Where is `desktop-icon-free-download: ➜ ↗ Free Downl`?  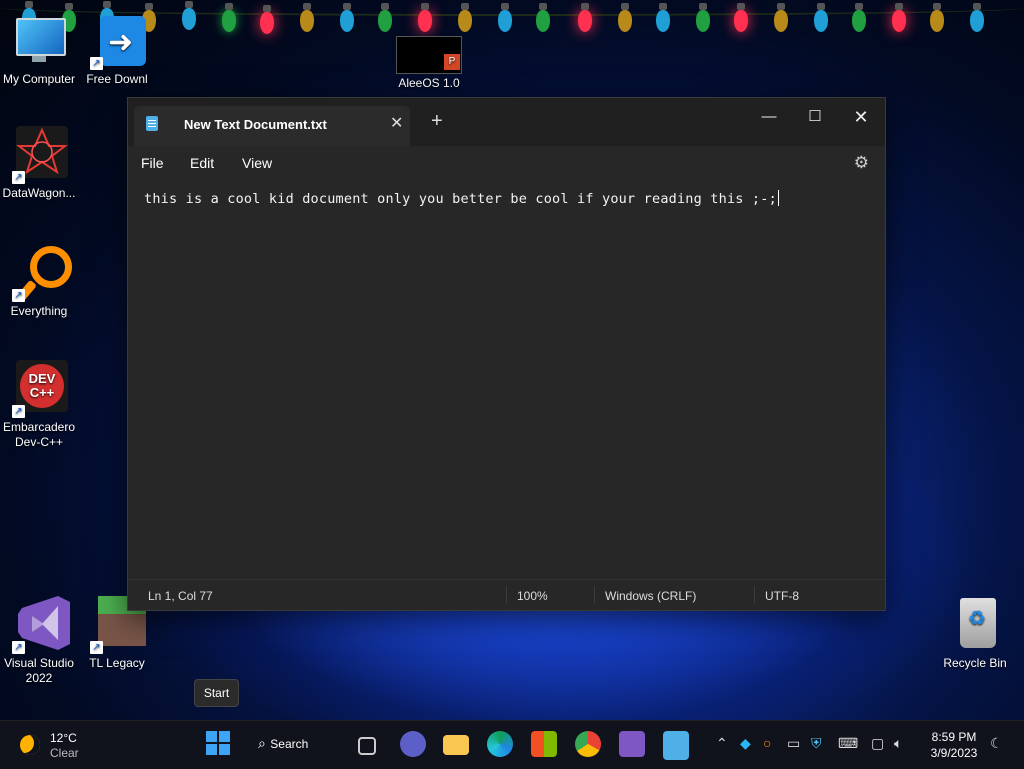
desktop-icon-free-download: ➜ ↗ Free Downl is located at coordinates (117, 49).